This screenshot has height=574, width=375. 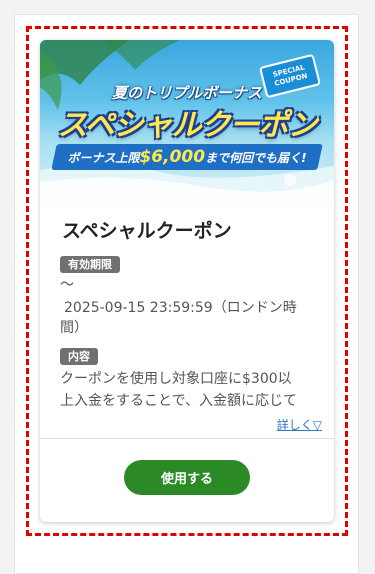 I want to click on banner-tagline-prefix: ボーナス上限, so click(x=103, y=158).